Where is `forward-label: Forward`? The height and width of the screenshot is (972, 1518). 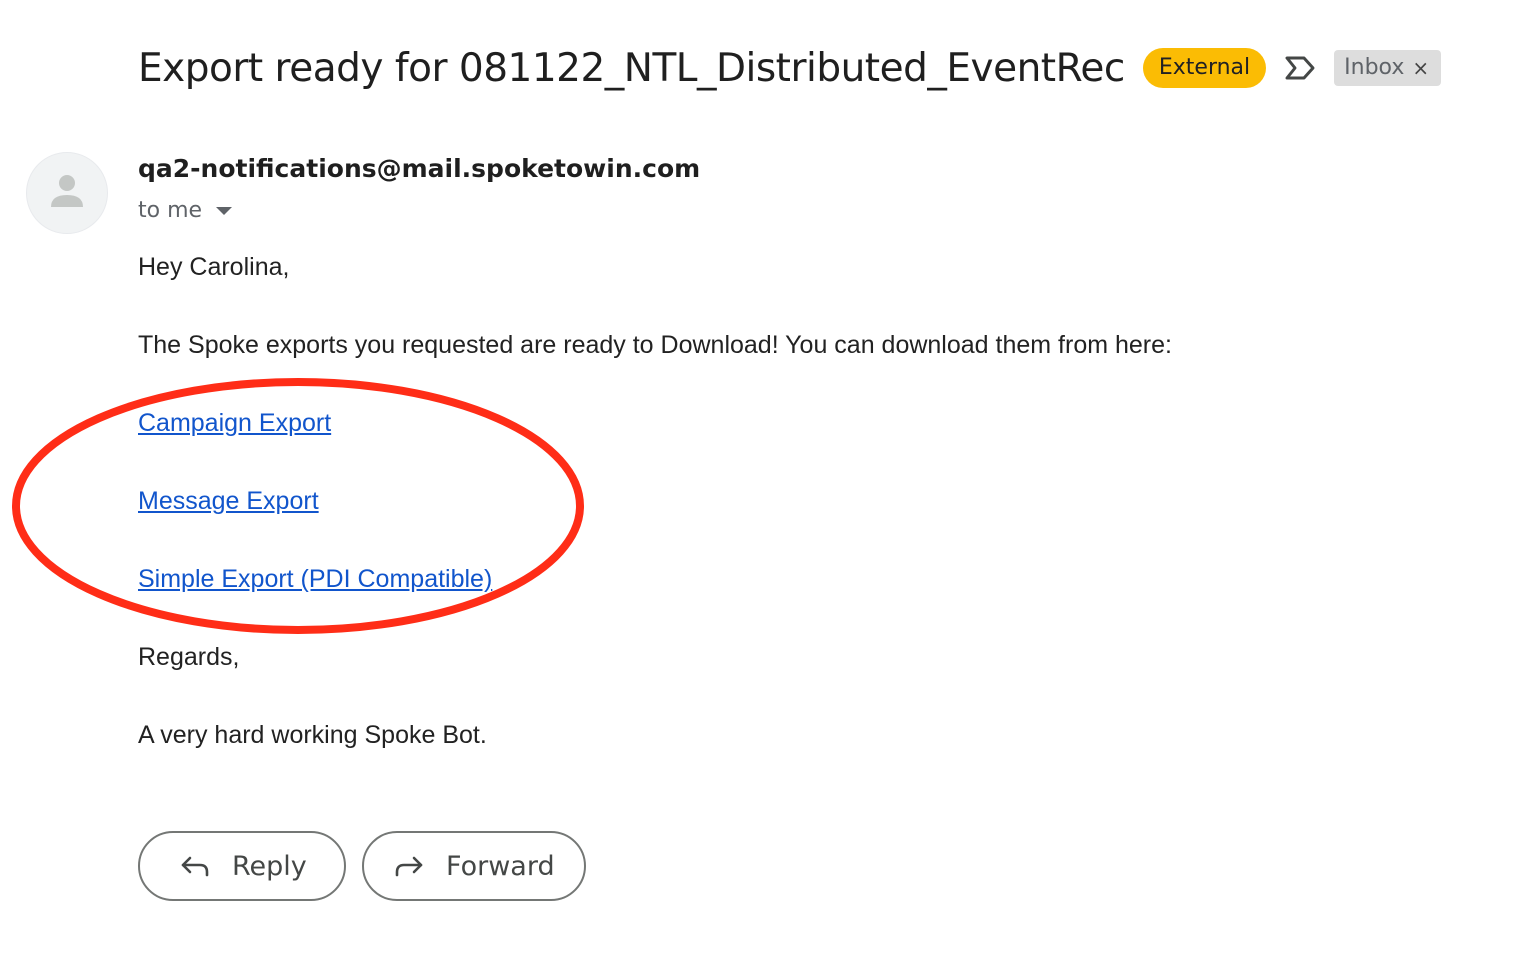
forward-label: Forward is located at coordinates (500, 866).